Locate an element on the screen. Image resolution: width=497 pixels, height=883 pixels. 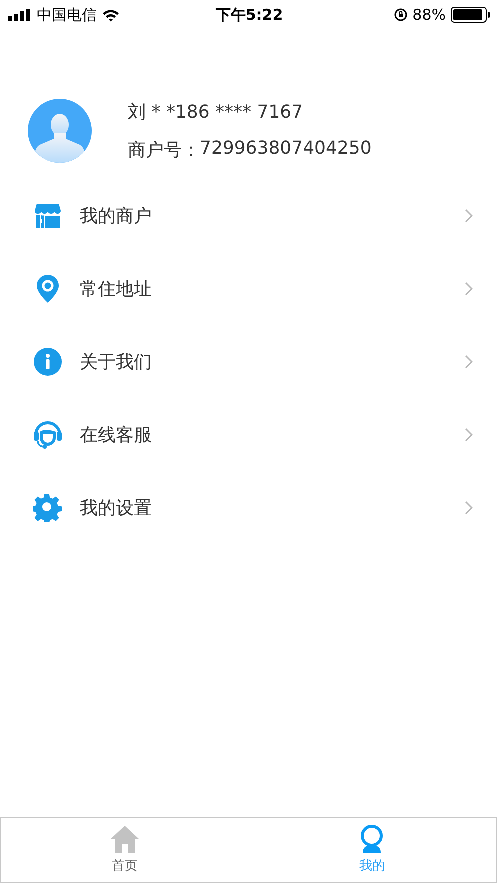
battery-icon is located at coordinates (471, 15).